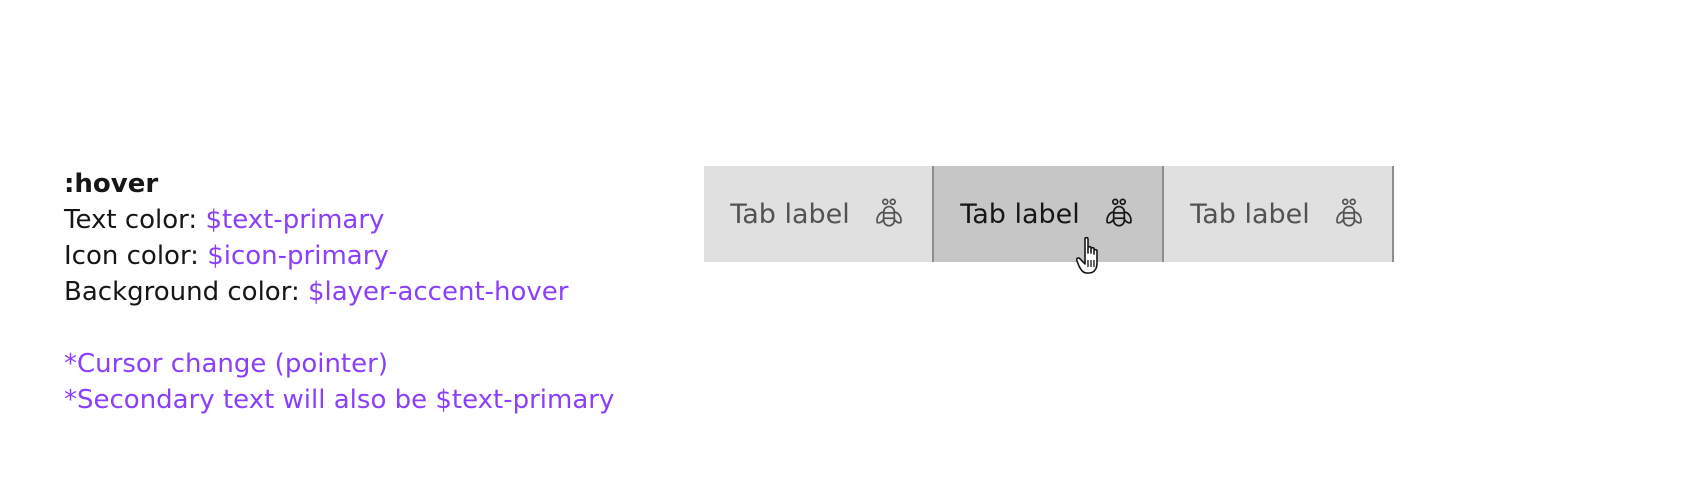 This screenshot has width=1684, height=492. I want to click on tab-3: Tab label, so click(1279, 214).